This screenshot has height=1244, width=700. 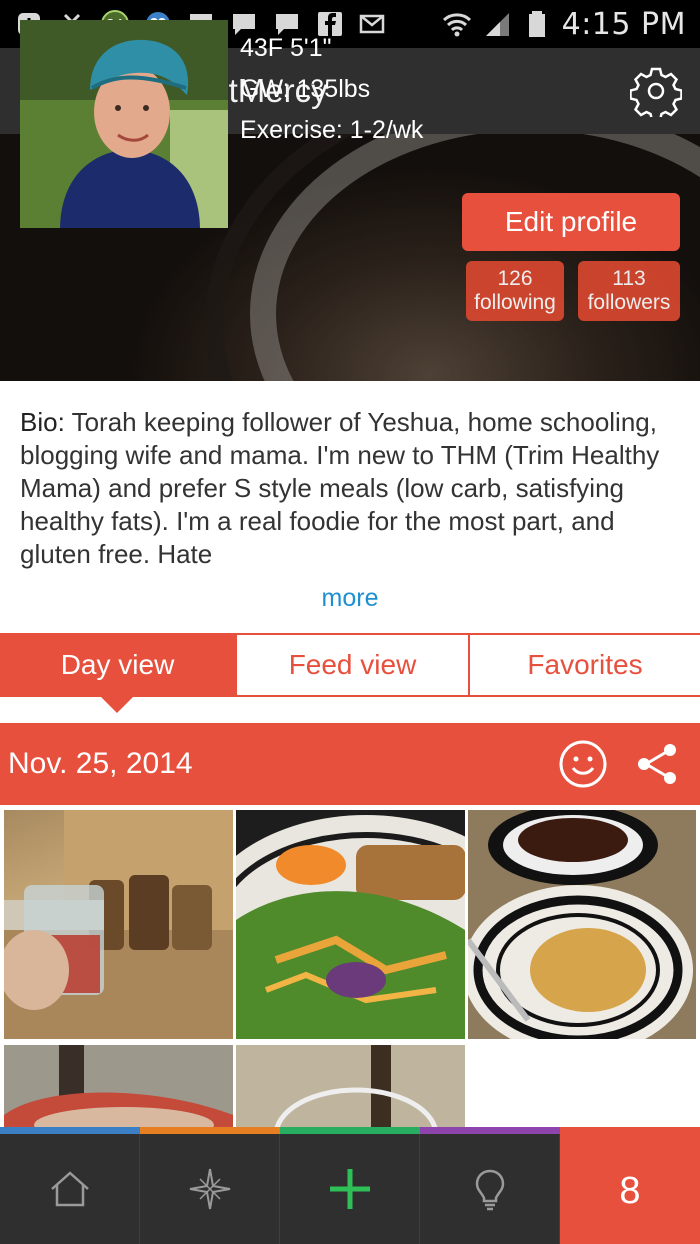 What do you see at coordinates (350, 1130) in the screenshot?
I see `nav-color-strip` at bounding box center [350, 1130].